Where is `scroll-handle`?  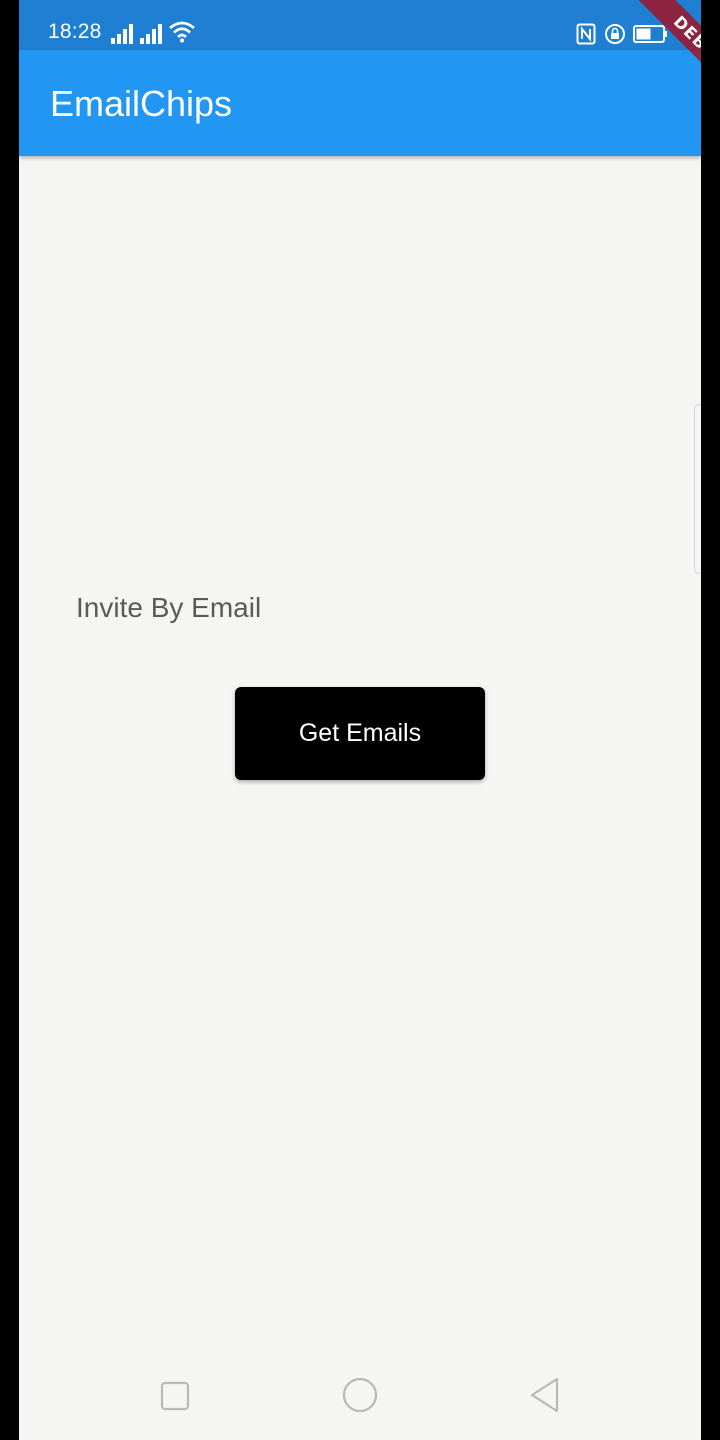
scroll-handle is located at coordinates (697, 489).